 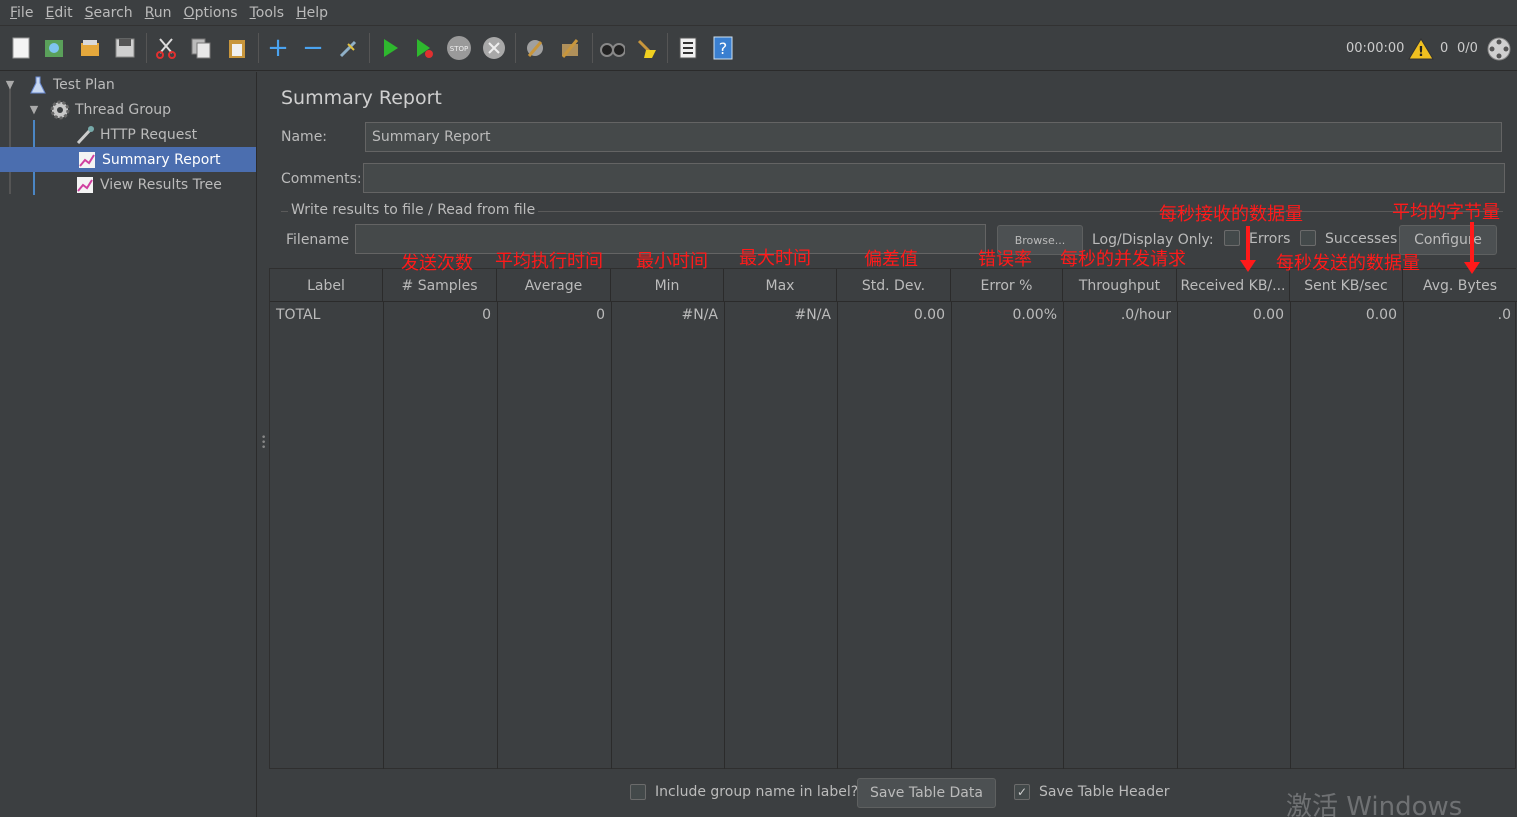 What do you see at coordinates (278, 48) in the screenshot?
I see `expand-icon: +` at bounding box center [278, 48].